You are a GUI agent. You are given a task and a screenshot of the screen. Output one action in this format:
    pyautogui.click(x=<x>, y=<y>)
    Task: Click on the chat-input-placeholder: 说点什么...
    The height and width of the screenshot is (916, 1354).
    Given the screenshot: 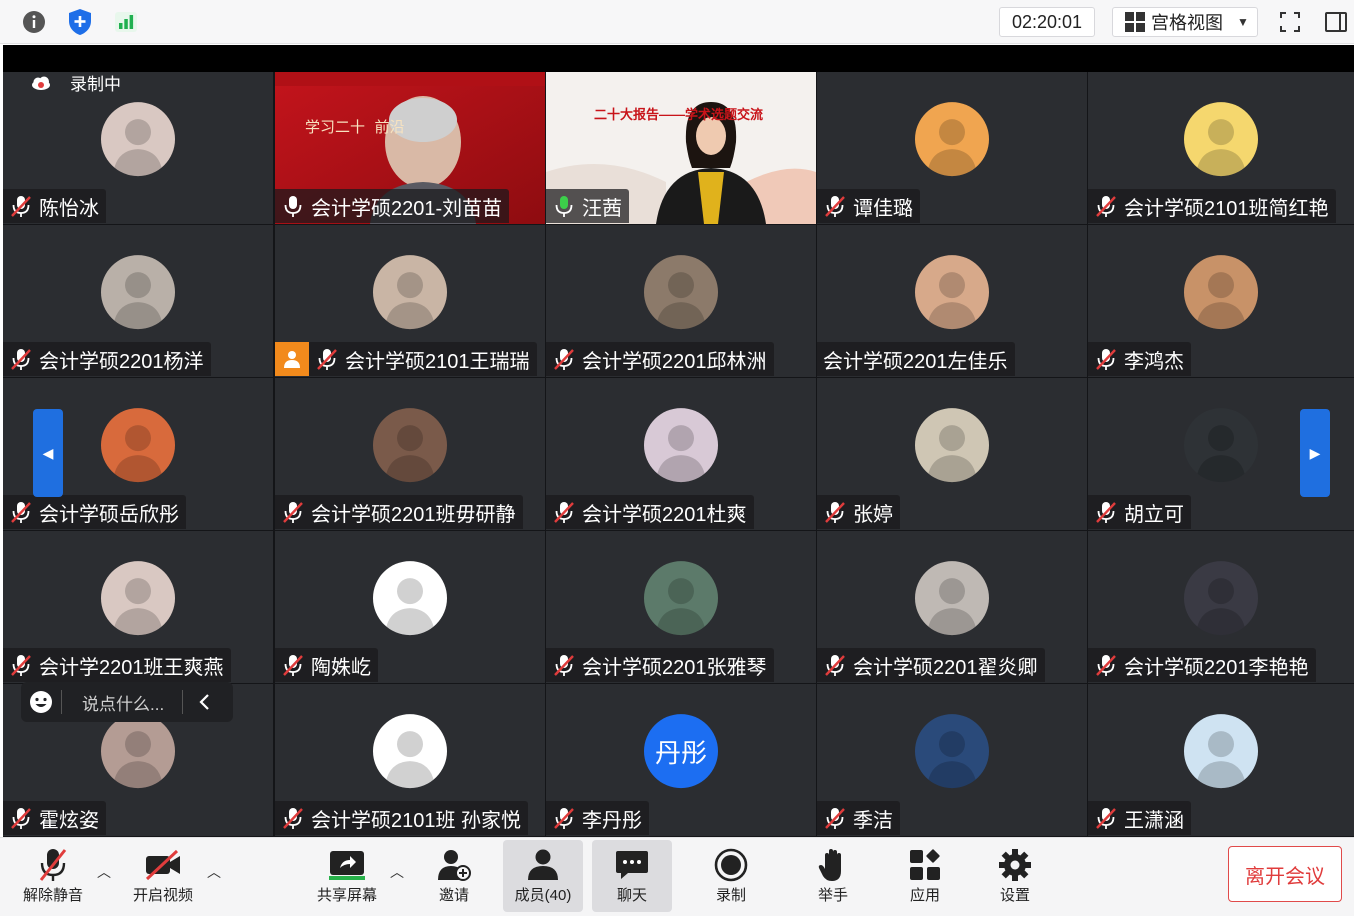 What is the action you would take?
    pyautogui.click(x=122, y=702)
    